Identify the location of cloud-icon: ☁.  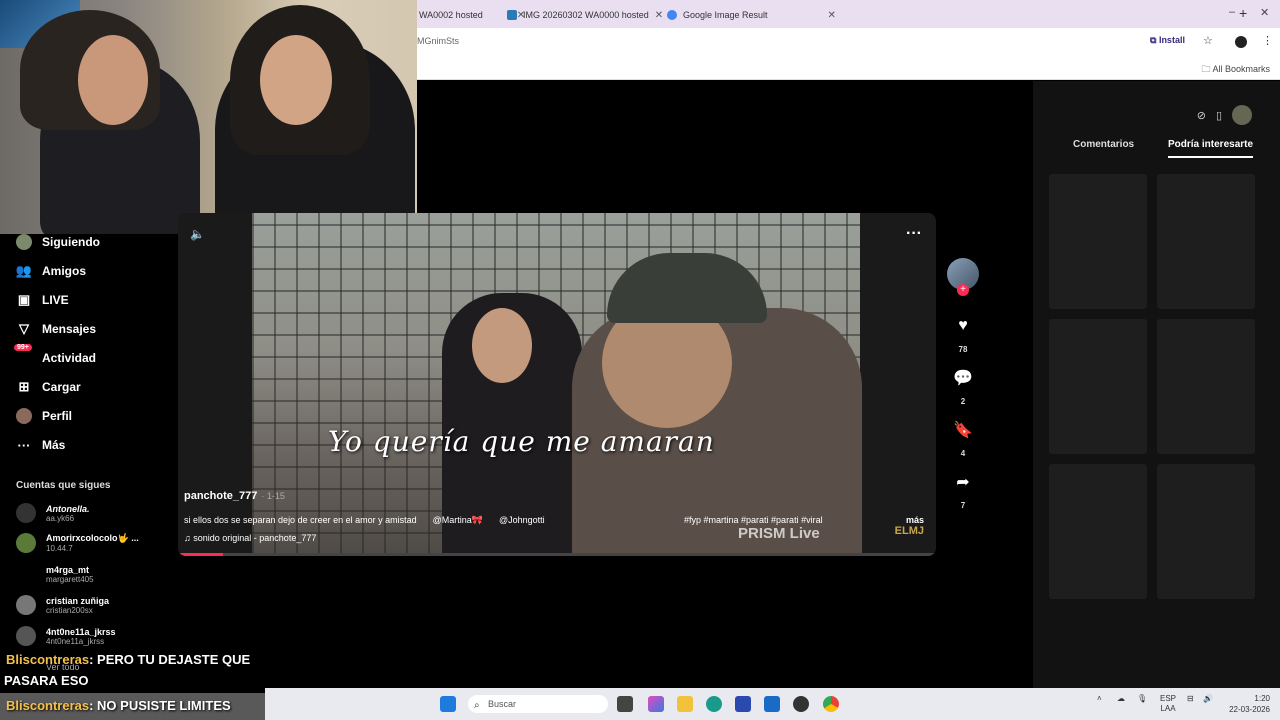
(1121, 698).